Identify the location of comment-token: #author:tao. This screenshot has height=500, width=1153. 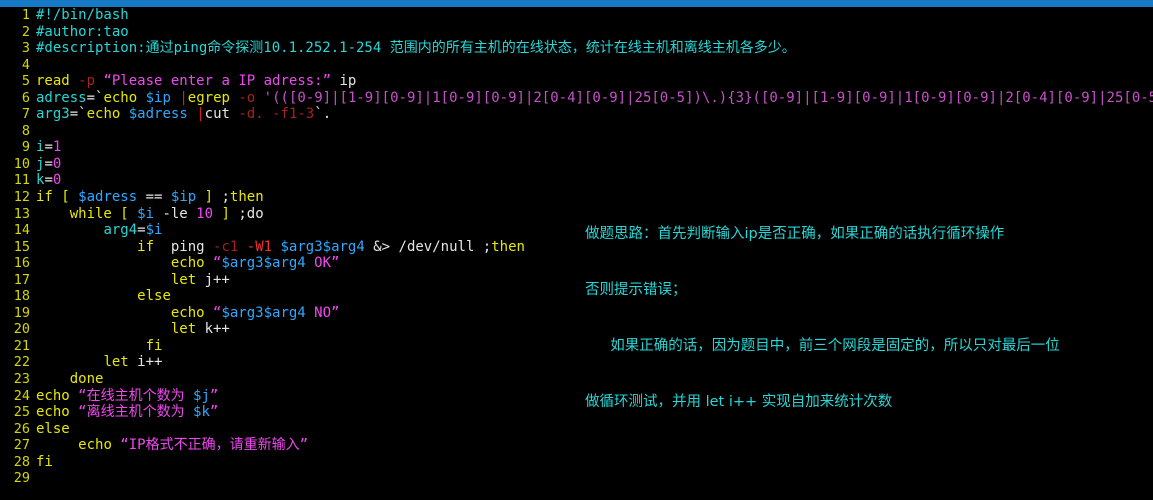
(82, 31).